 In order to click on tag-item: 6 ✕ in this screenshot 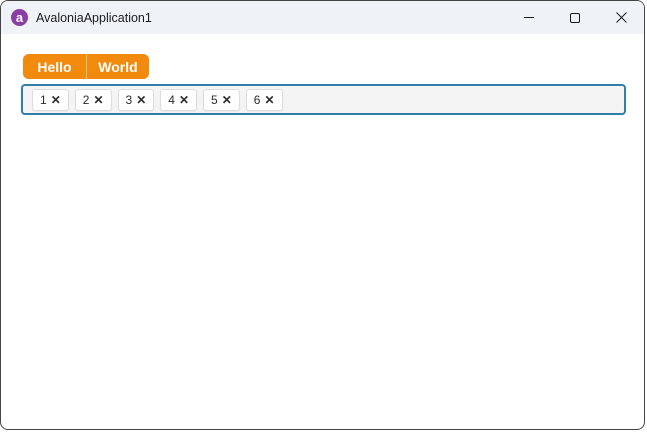, I will do `click(264, 99)`.